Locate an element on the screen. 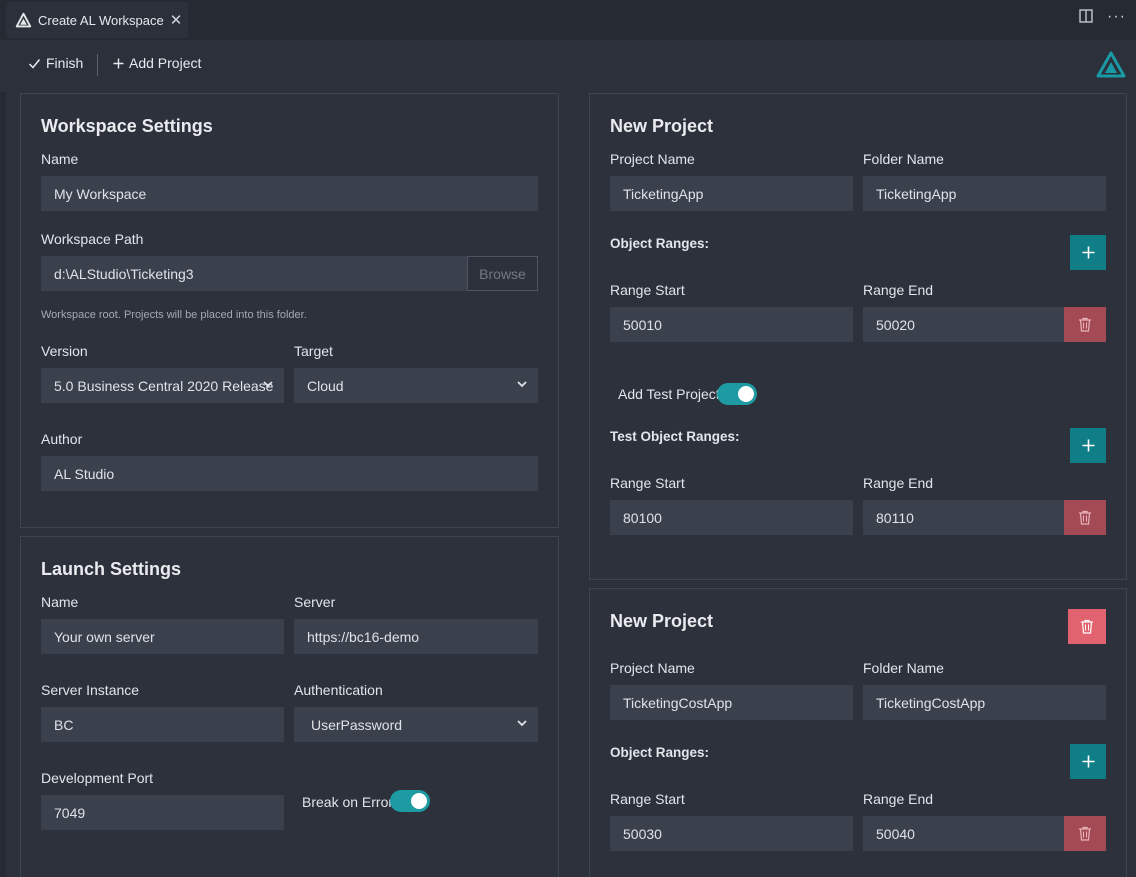  launch-name-input is located at coordinates (162, 636).